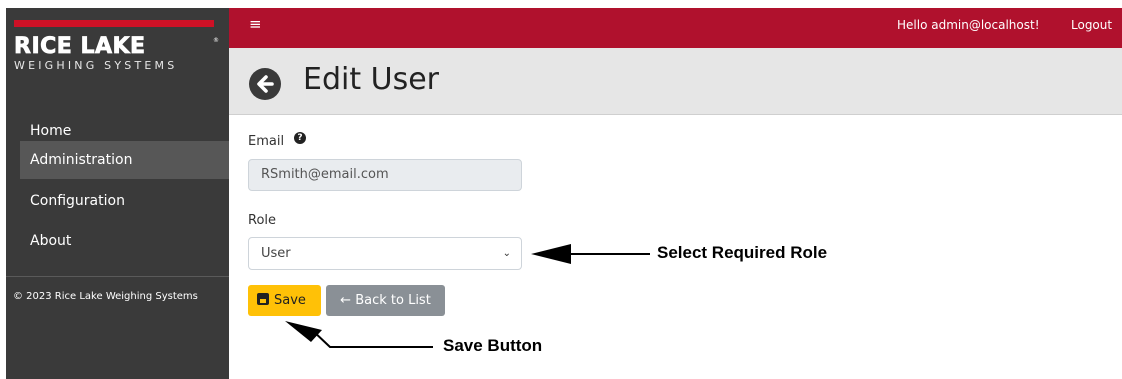 Image resolution: width=1122 pixels, height=379 pixels. Describe the element at coordinates (742, 252) in the screenshot. I see `role-callout-text: Select Required Role` at that location.